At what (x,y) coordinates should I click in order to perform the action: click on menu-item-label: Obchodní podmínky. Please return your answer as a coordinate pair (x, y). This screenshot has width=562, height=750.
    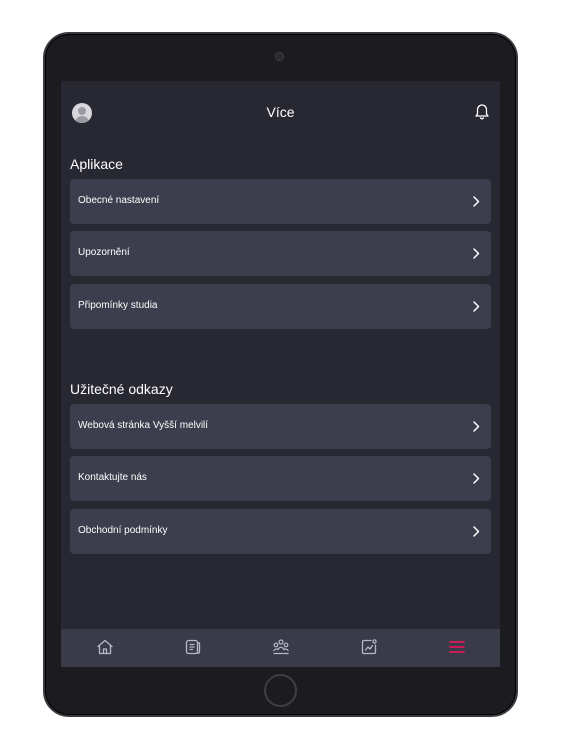
    Looking at the image, I should click on (123, 530).